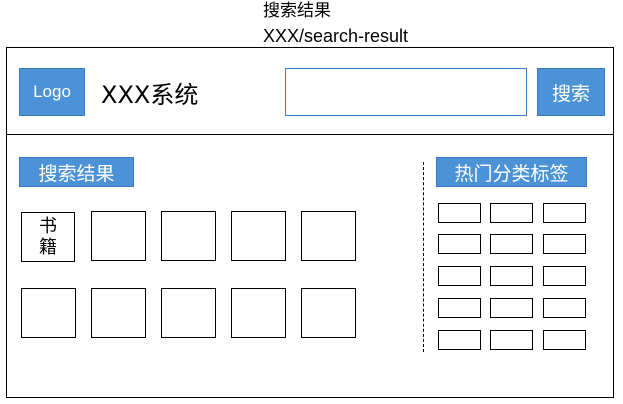 This screenshot has height=404, width=623. Describe the element at coordinates (150, 95) in the screenshot. I see `system-title: XXX系统` at that location.